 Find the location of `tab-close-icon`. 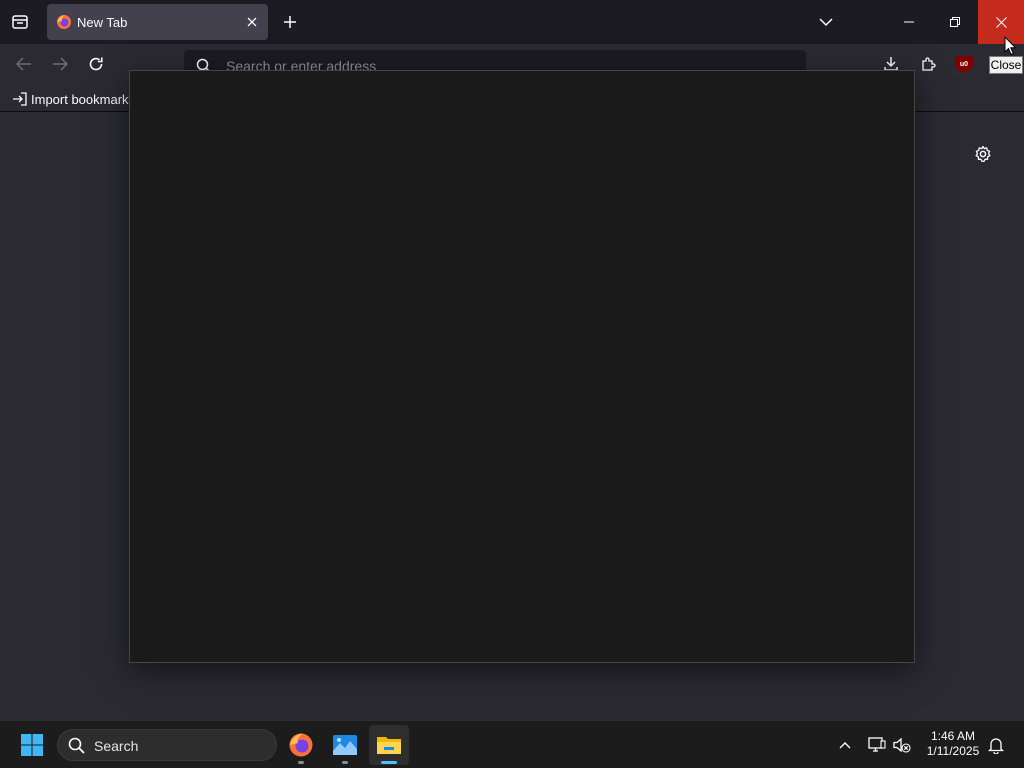

tab-close-icon is located at coordinates (252, 22).